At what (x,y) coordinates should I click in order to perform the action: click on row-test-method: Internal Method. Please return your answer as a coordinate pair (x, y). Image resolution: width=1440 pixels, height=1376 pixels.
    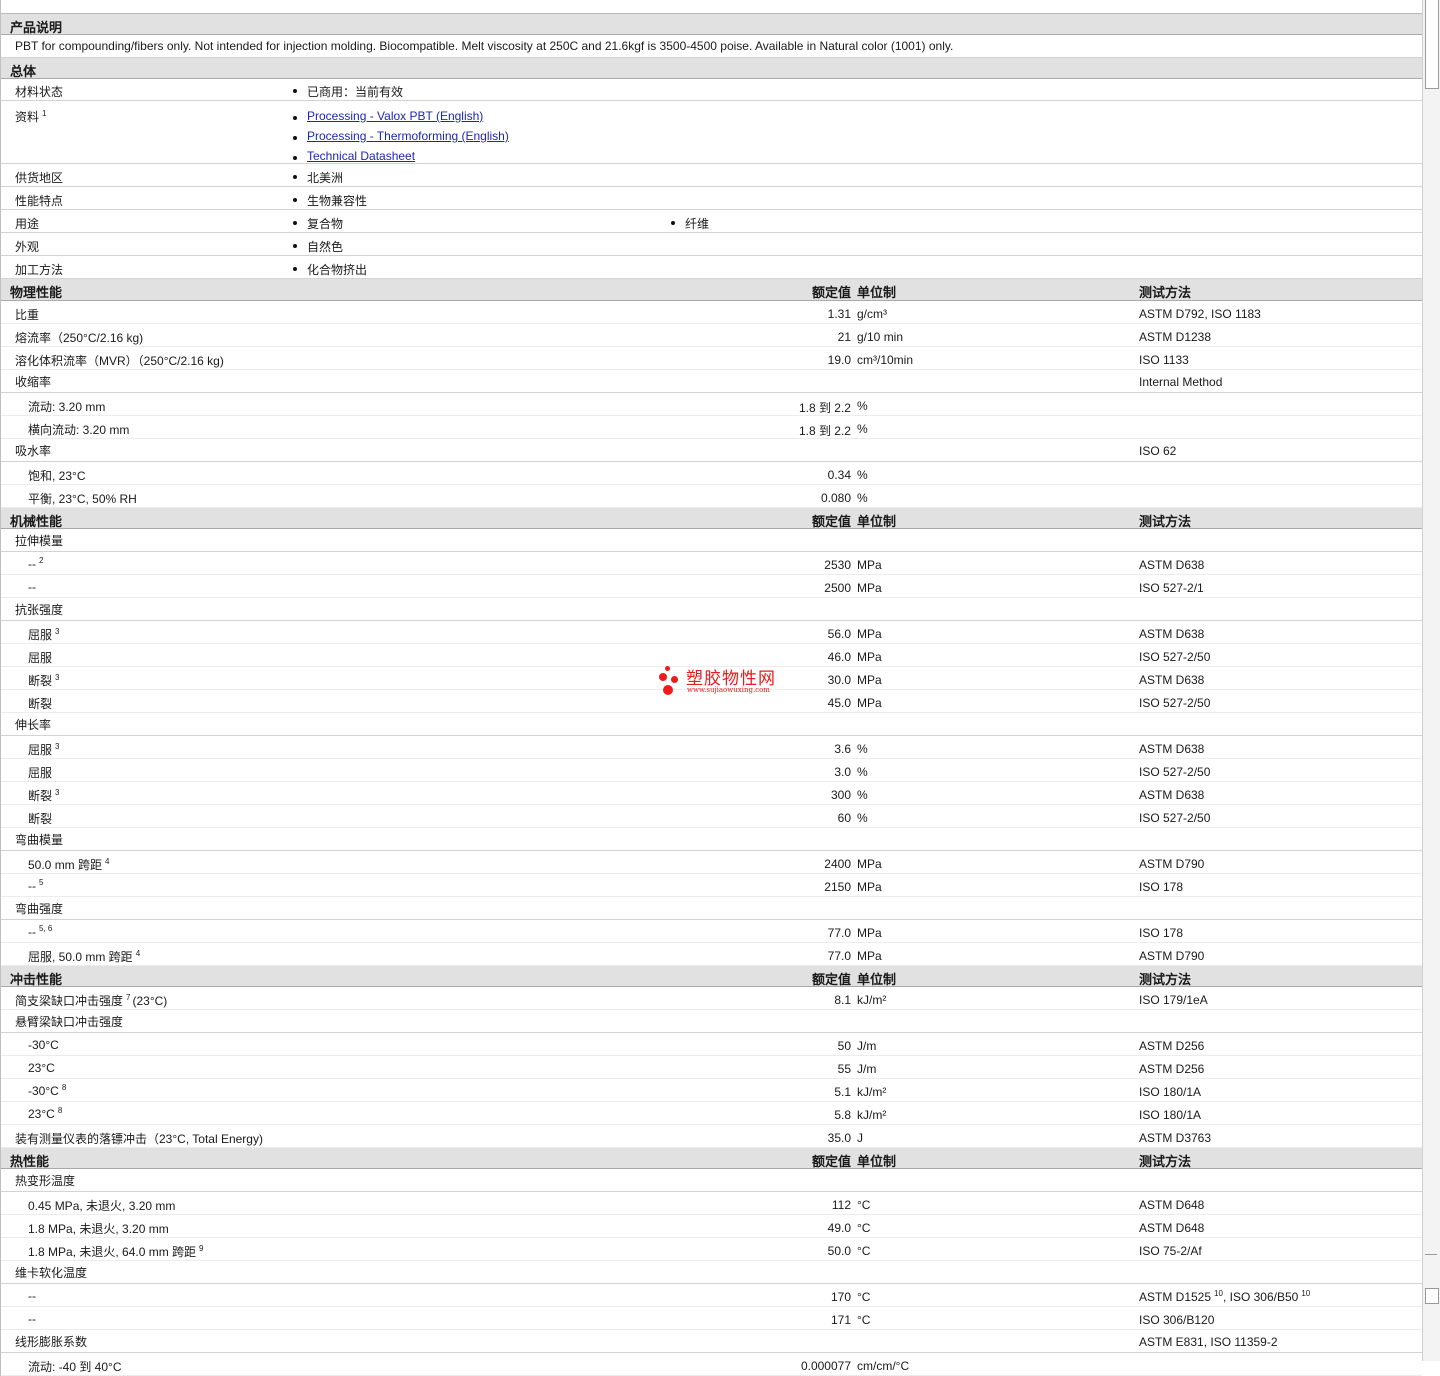
    Looking at the image, I should click on (1181, 382).